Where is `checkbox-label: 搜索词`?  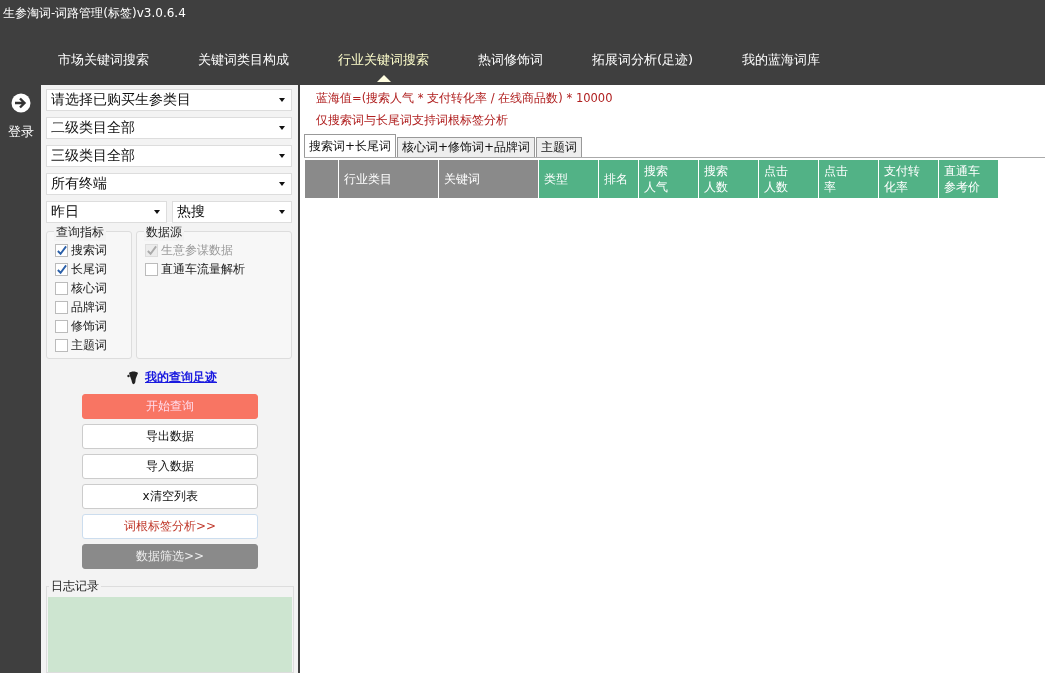 checkbox-label: 搜索词 is located at coordinates (89, 250).